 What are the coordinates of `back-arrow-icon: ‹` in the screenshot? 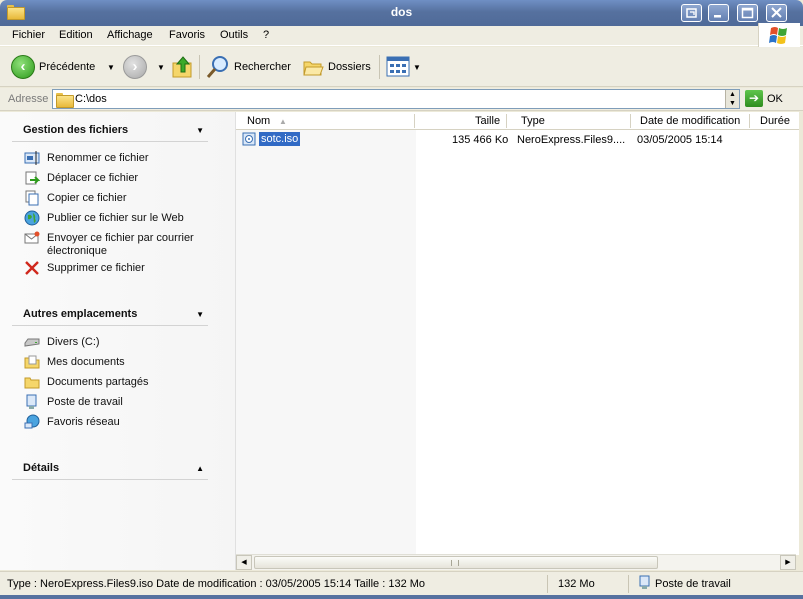 It's located at (23, 67).